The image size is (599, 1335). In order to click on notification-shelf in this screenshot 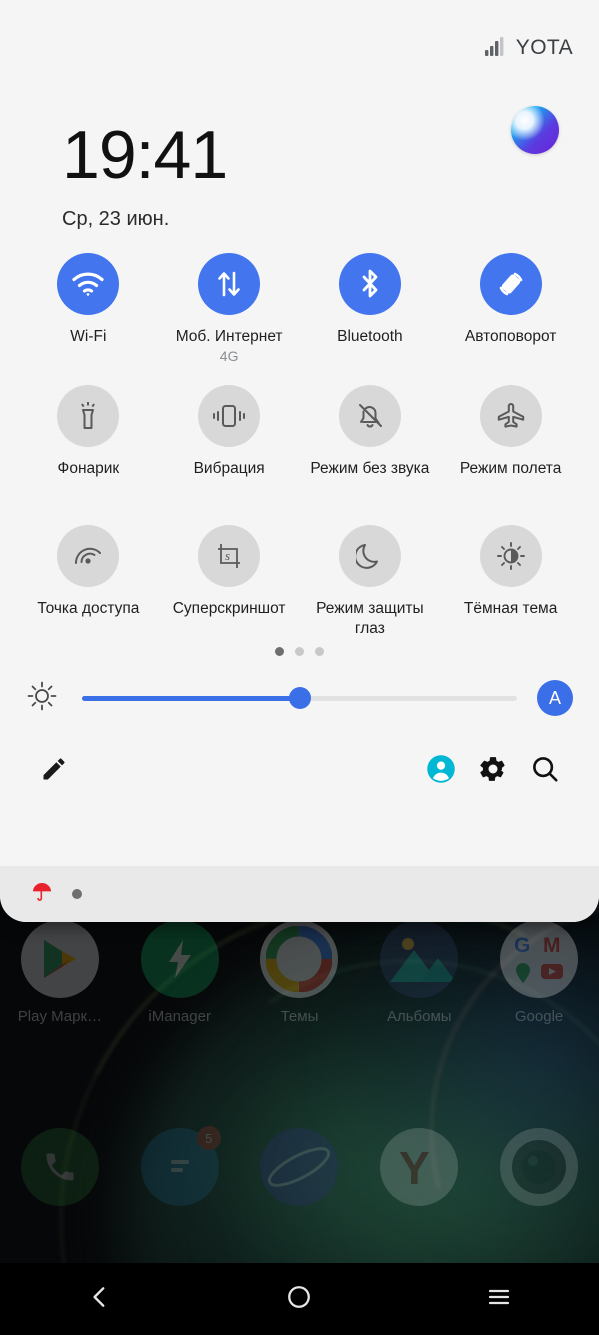, I will do `click(299, 894)`.